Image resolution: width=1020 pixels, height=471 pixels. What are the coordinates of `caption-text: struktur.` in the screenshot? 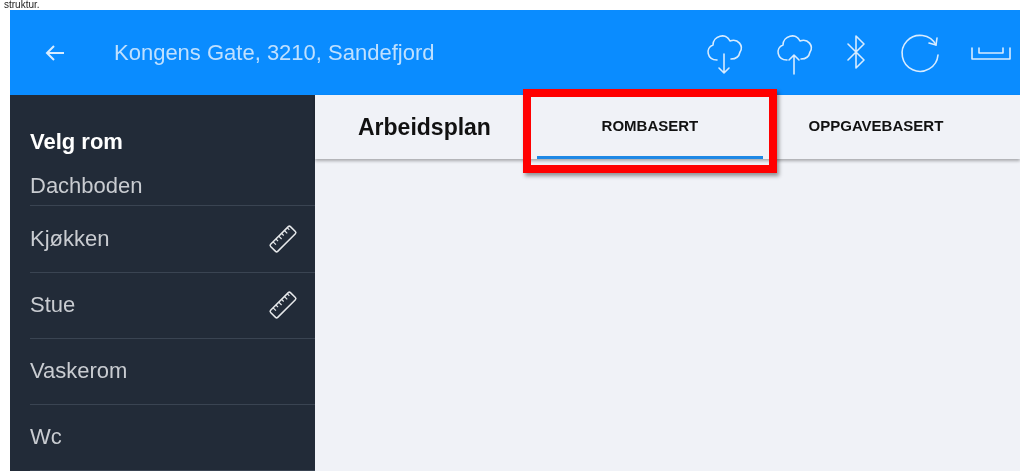 It's located at (22, 5).